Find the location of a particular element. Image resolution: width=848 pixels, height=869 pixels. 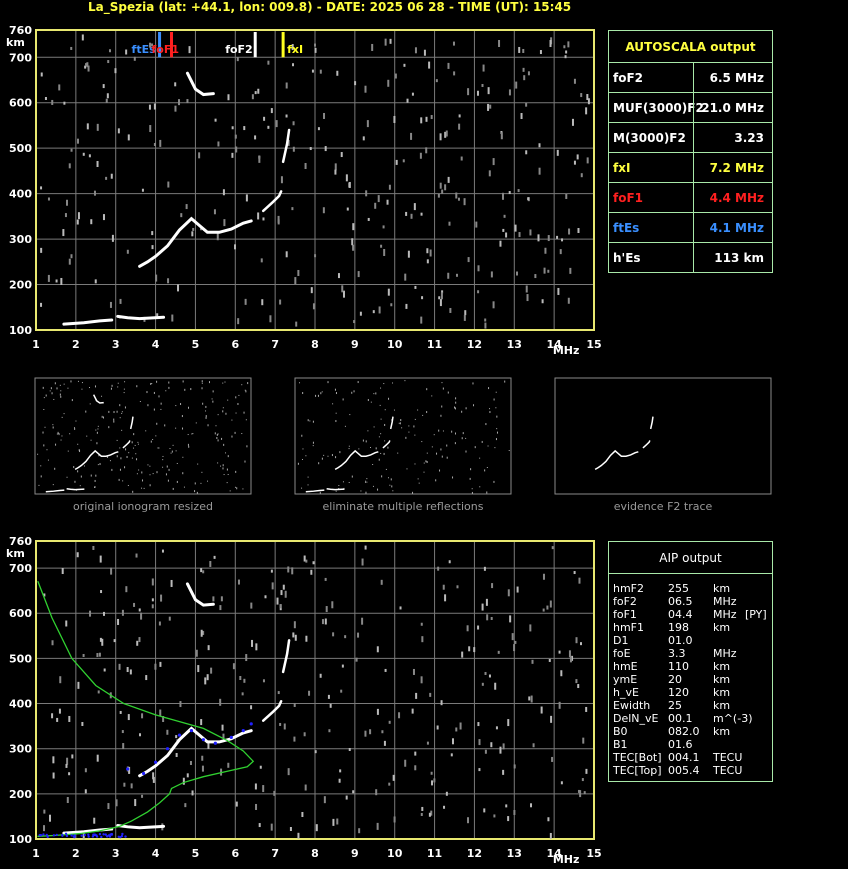

autoscala-label: foF2 is located at coordinates (628, 78).